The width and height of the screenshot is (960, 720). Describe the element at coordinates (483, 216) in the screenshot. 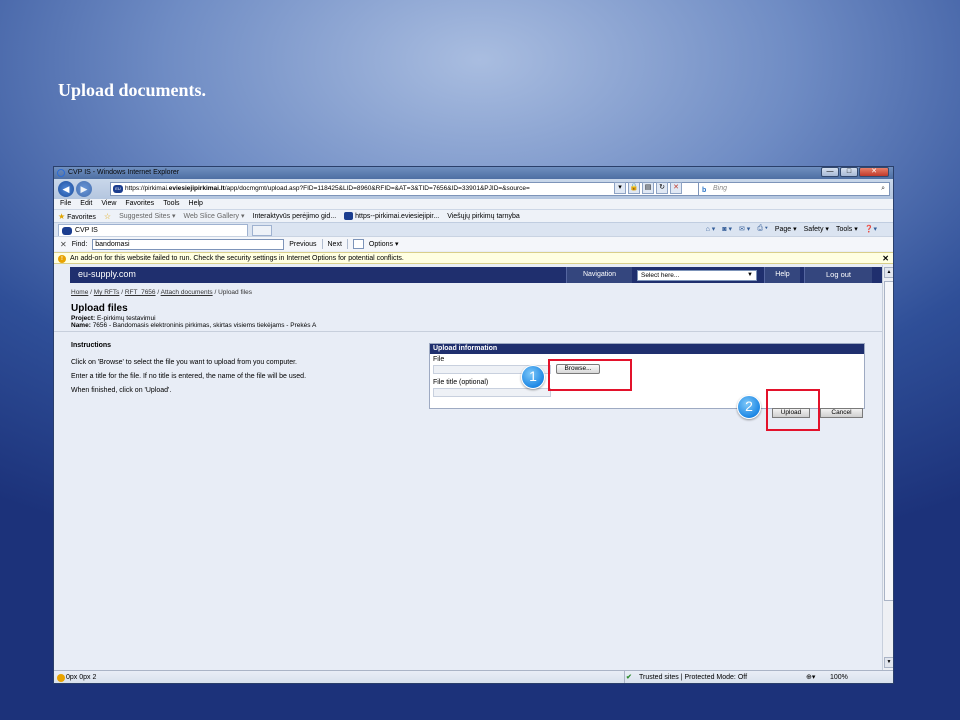

I see `fav-vpt: Viešųjų pirkimų tarnyba` at that location.